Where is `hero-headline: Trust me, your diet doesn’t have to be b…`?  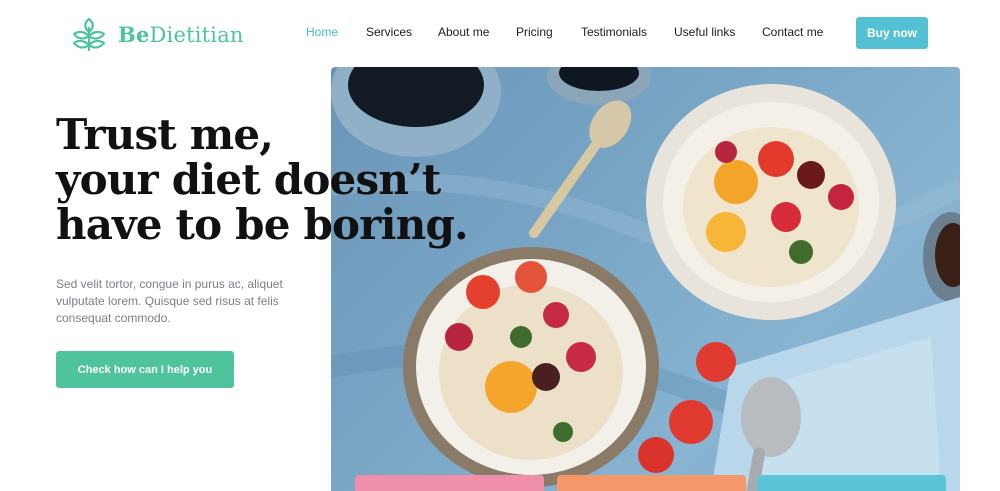
hero-headline: Trust me, your diet doesn’t have to be b… is located at coordinates (262, 179).